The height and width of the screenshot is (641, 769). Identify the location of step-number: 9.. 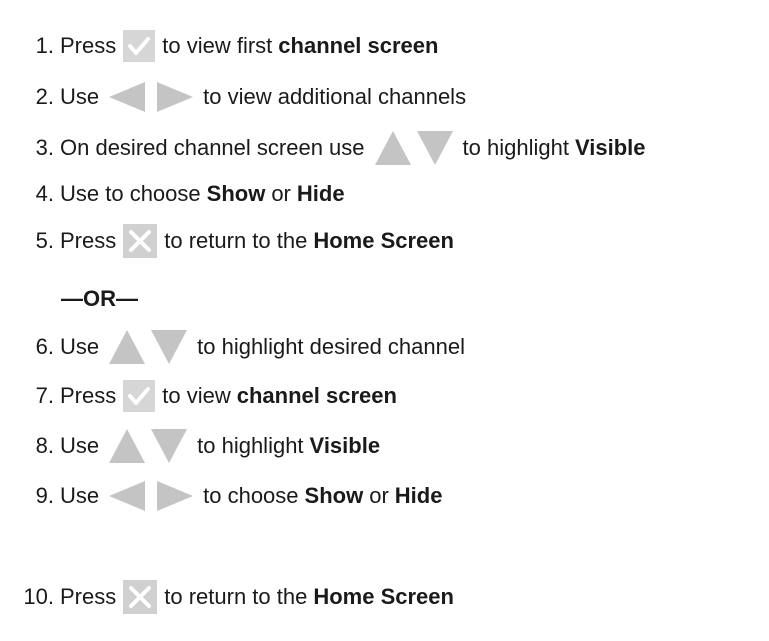
(44, 495).